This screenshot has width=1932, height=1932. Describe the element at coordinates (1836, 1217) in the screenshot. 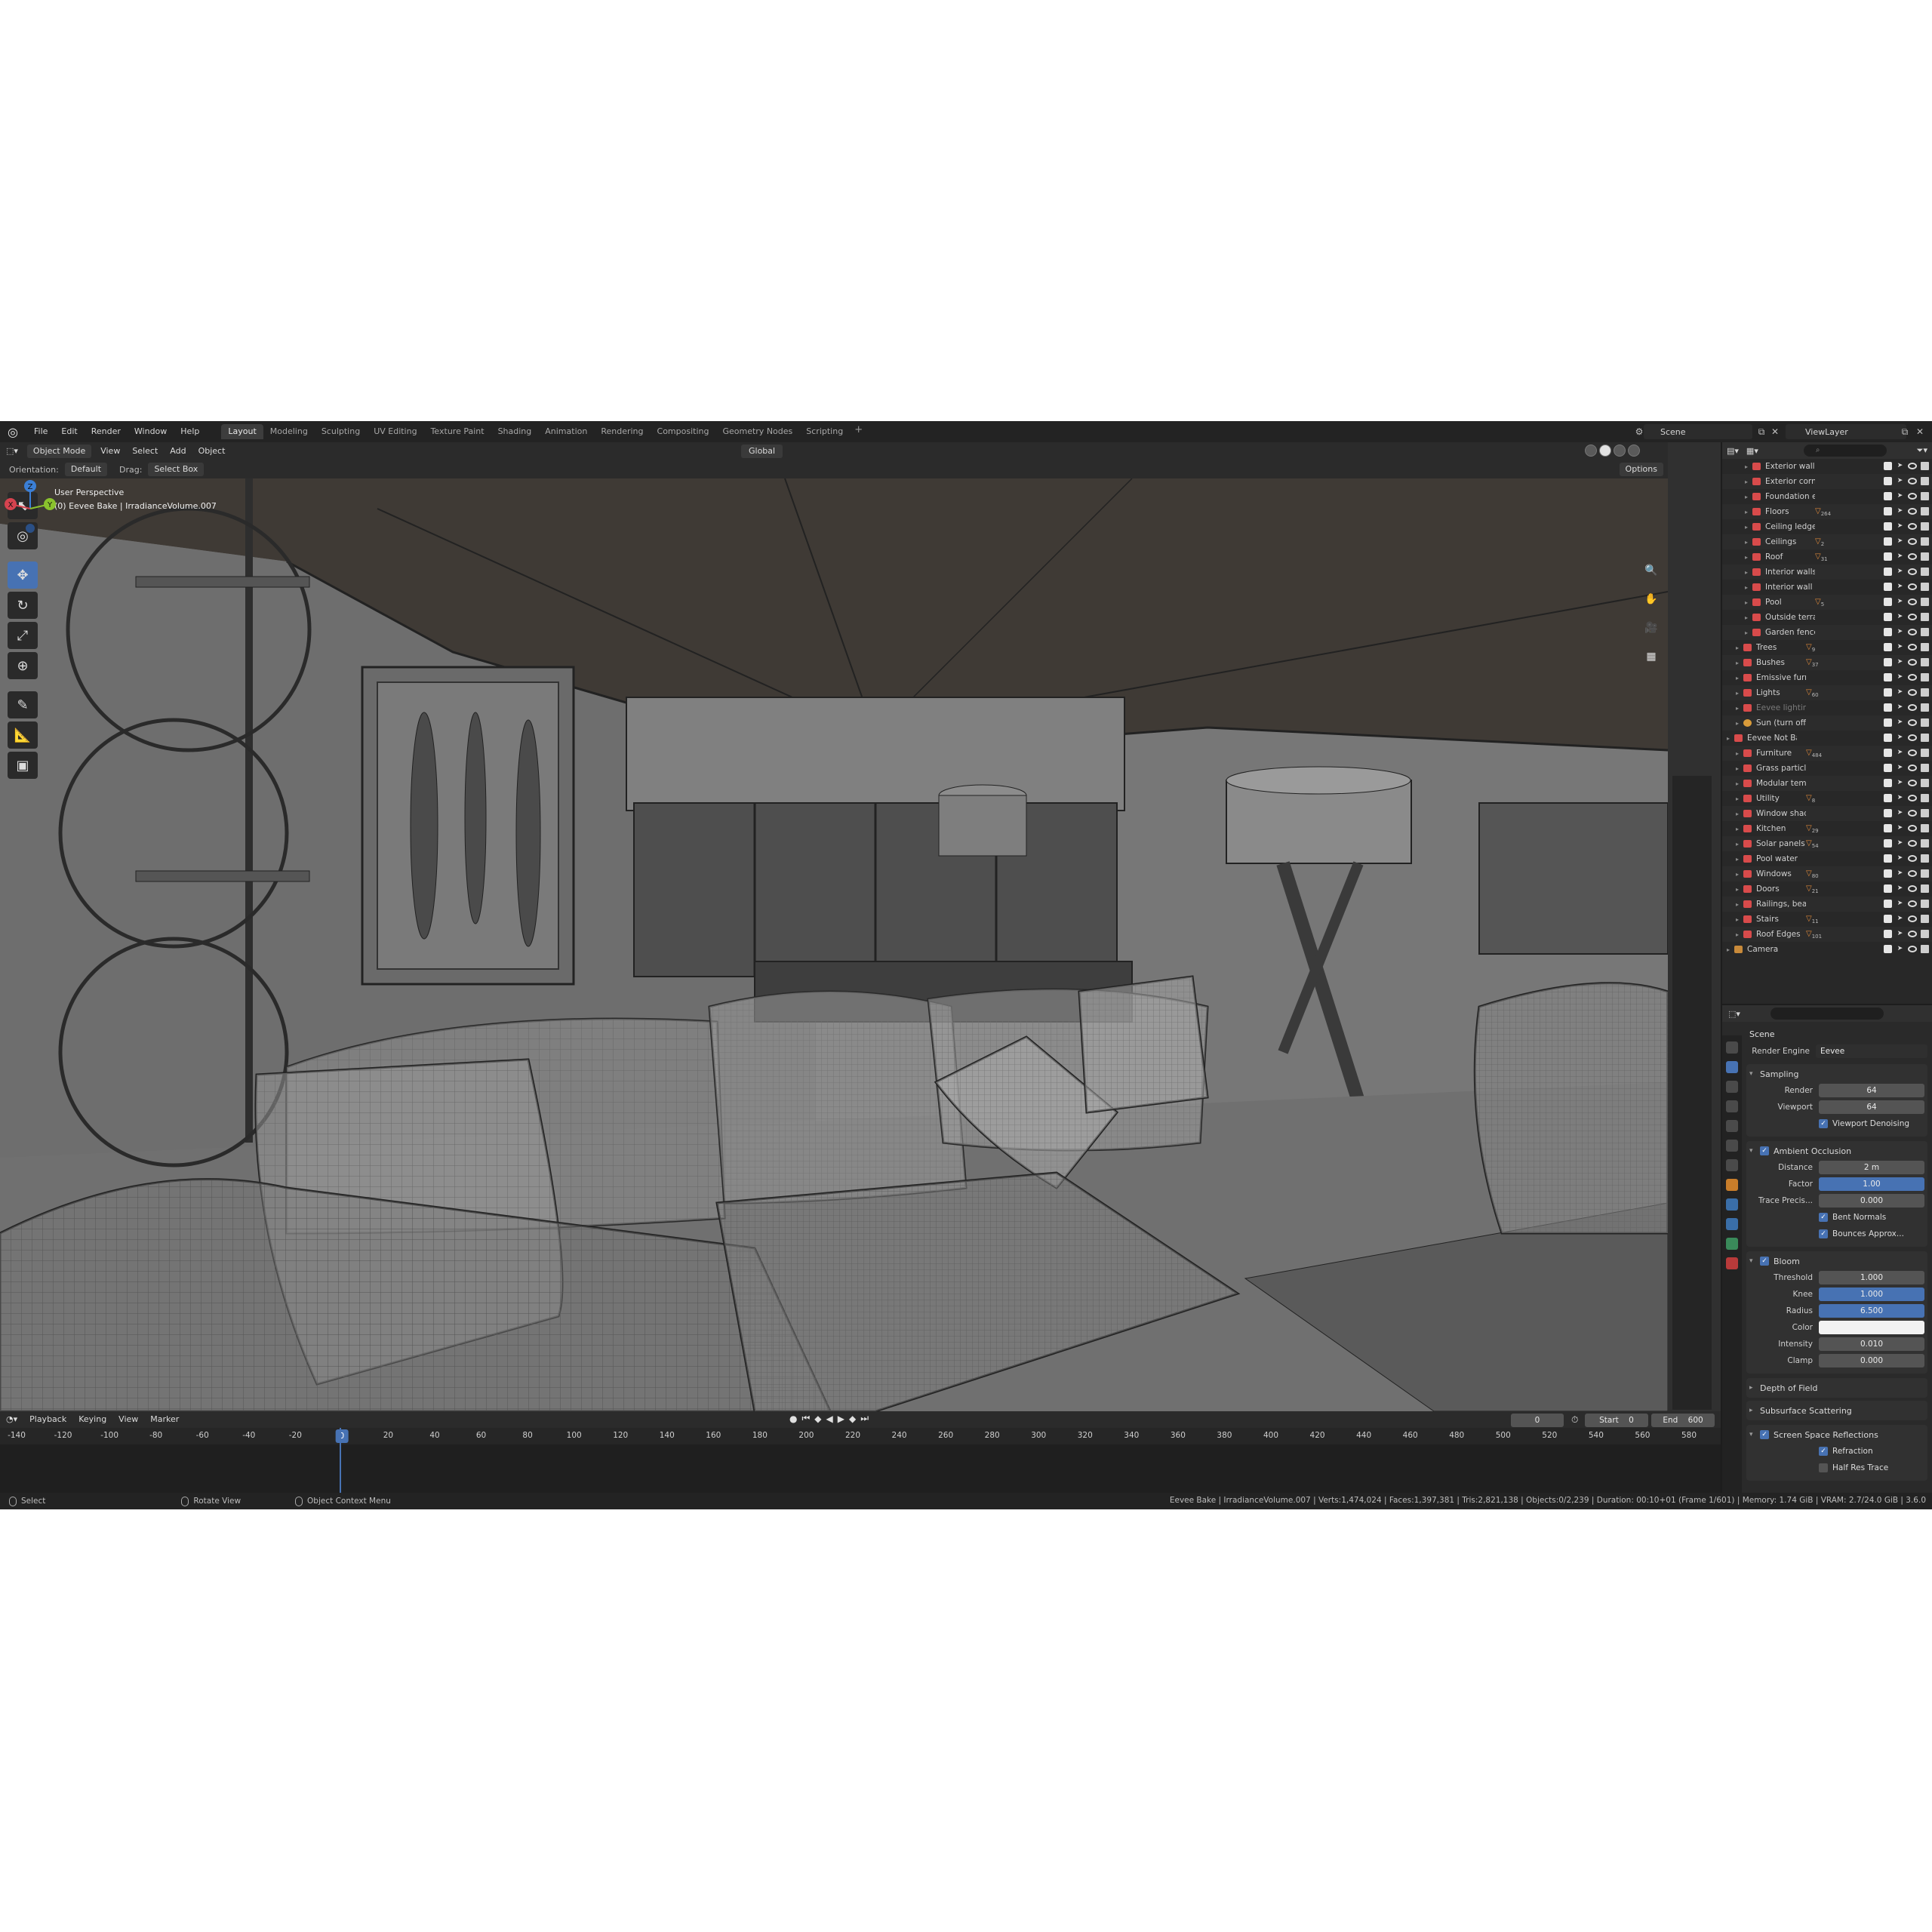

I see `bent-normals-row: ✓ Bent Normals` at that location.